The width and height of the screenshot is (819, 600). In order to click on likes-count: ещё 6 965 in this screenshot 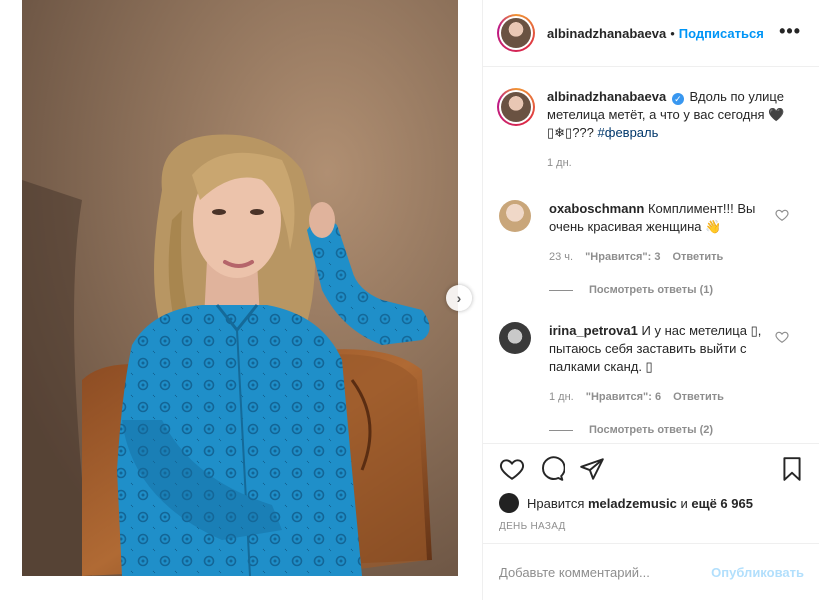, I will do `click(722, 503)`.